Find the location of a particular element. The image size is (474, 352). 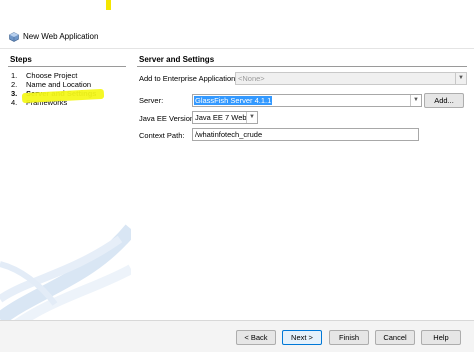

settings-header: Server and Settings is located at coordinates (177, 59).